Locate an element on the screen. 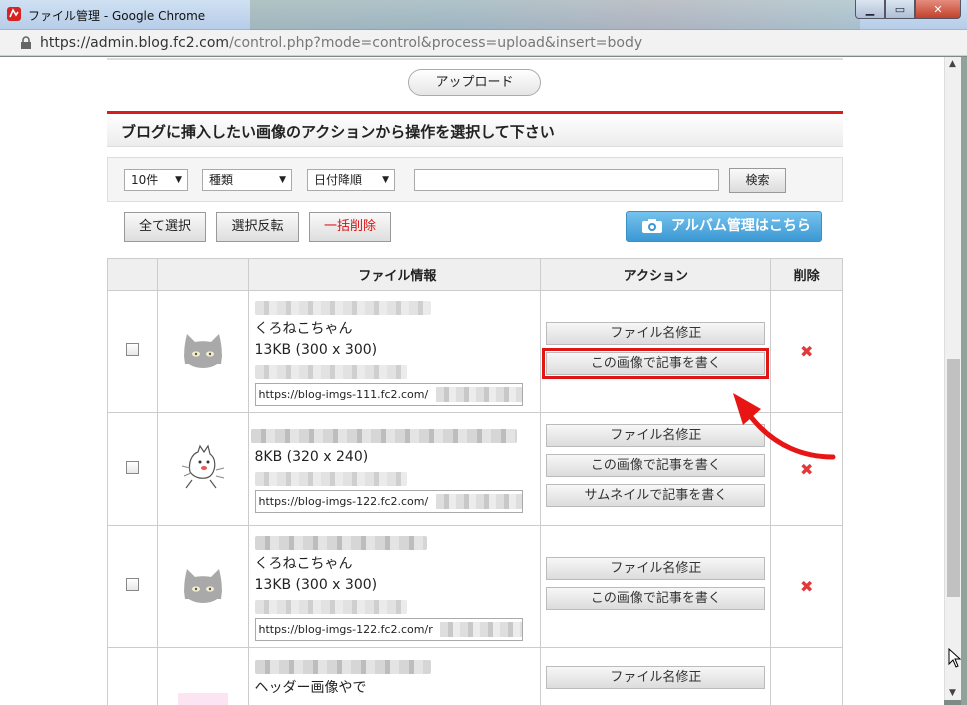  vertical-scrollbar: ▲ ▼ is located at coordinates (952, 378).